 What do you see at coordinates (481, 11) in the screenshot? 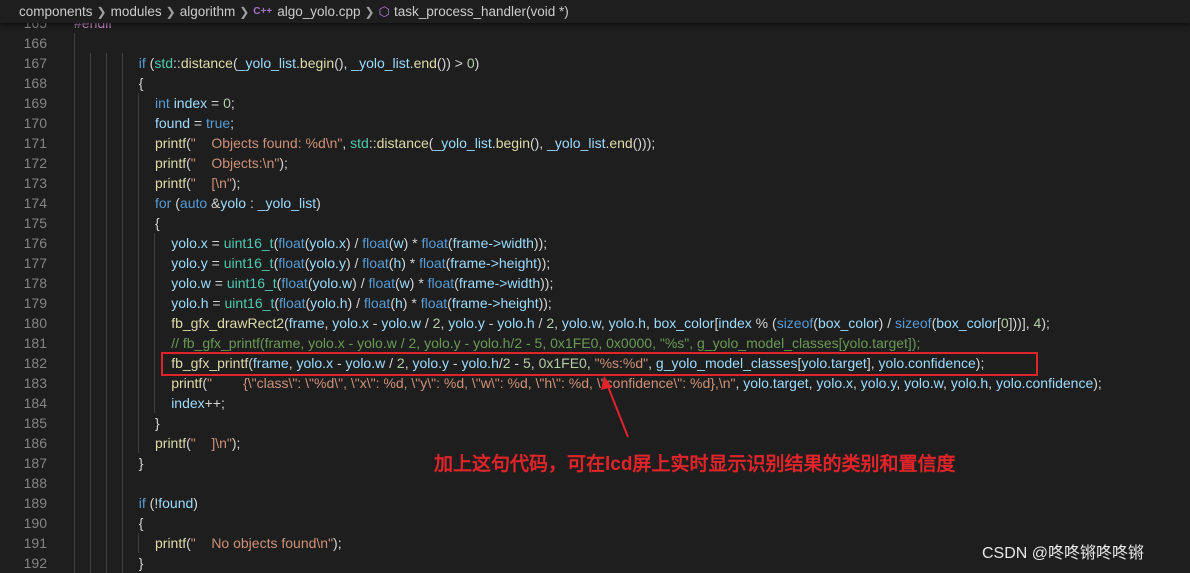
I see `breadcrumb-symbol: task_process_handler(void *)` at bounding box center [481, 11].